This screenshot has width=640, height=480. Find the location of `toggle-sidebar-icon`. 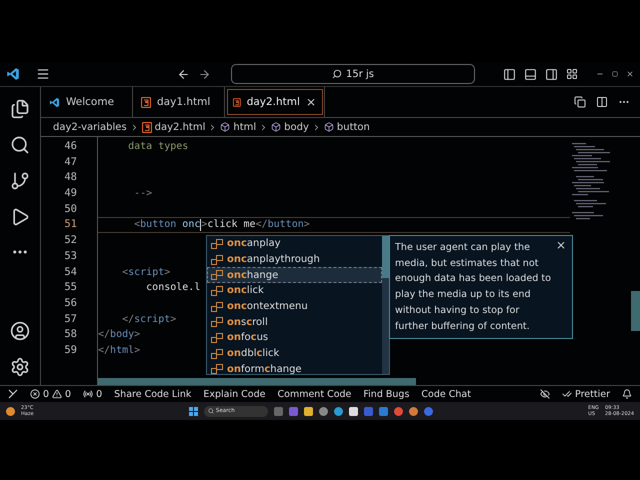

toggle-sidebar-icon is located at coordinates (509, 74).